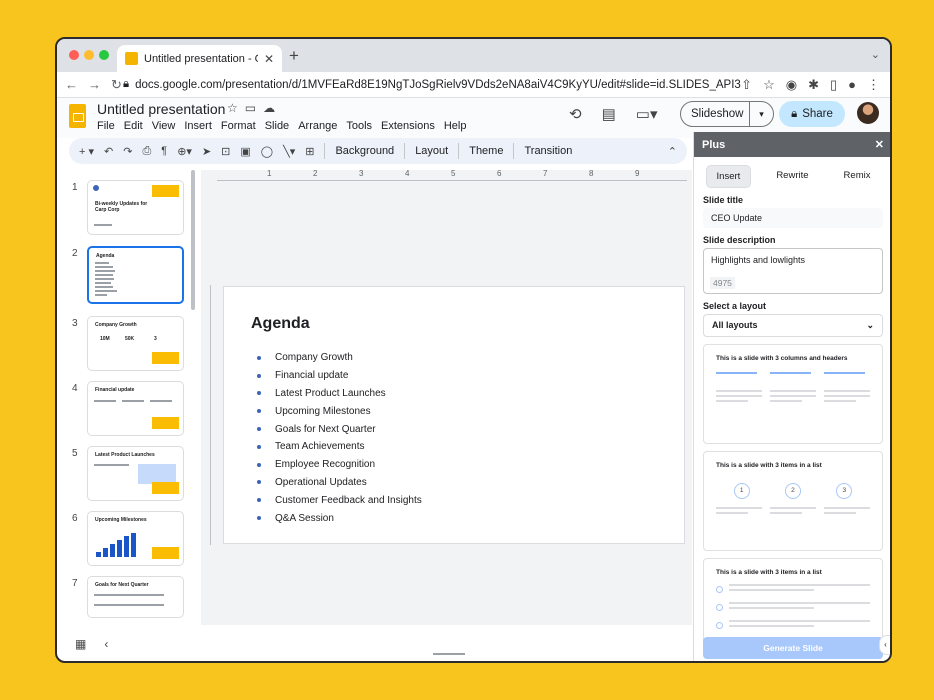 The width and height of the screenshot is (934, 700). What do you see at coordinates (80, 644) in the screenshot?
I see `grid-view-icon: ▦` at bounding box center [80, 644].